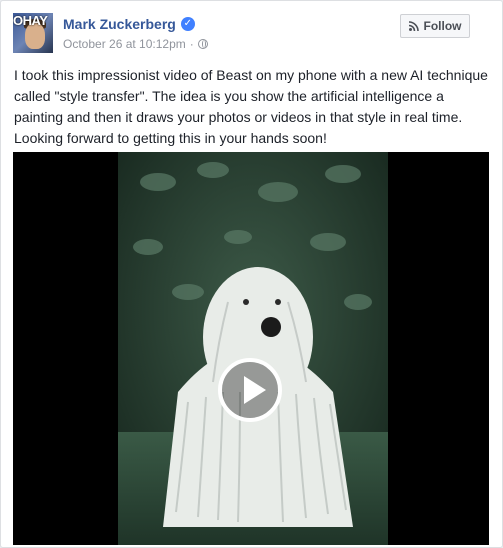 The height and width of the screenshot is (548, 503). What do you see at coordinates (442, 26) in the screenshot?
I see `follow-label: Follow` at bounding box center [442, 26].